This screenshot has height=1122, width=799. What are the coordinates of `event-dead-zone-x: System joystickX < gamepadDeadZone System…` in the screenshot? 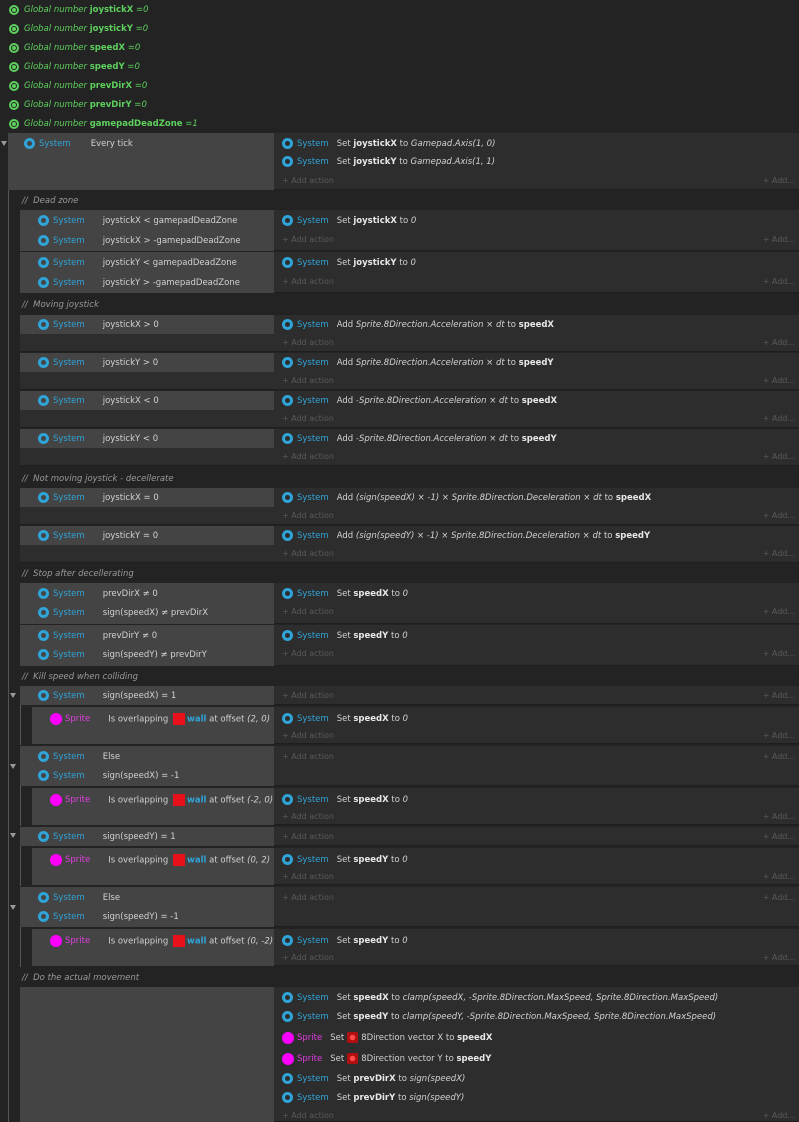 It's located at (409, 230).